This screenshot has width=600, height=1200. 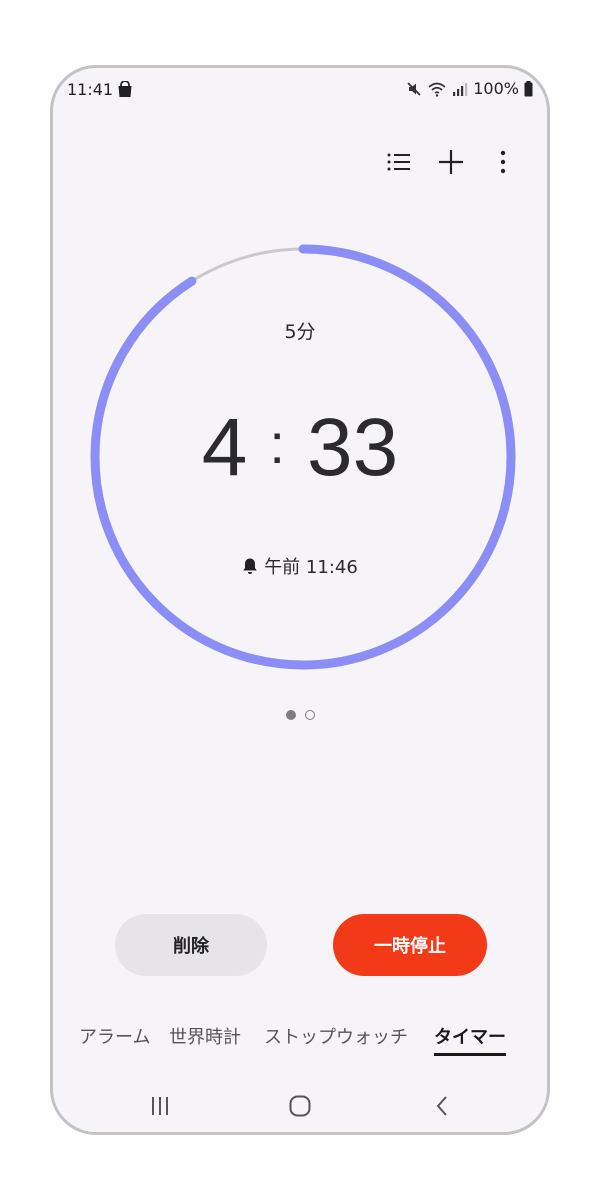 What do you see at coordinates (410, 945) in the screenshot?
I see `pause-button: 一時停止` at bounding box center [410, 945].